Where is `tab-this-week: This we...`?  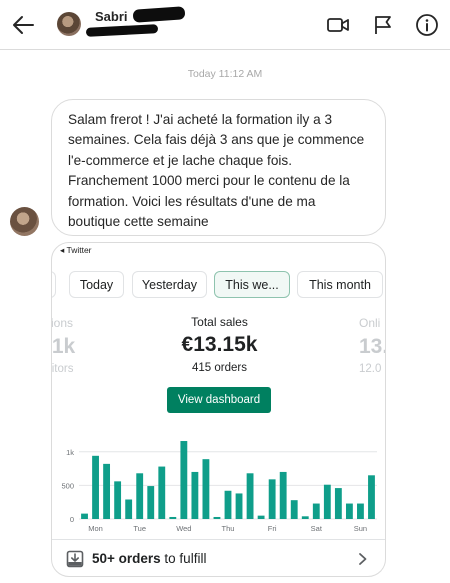
tab-this-week: This we... is located at coordinates (252, 284).